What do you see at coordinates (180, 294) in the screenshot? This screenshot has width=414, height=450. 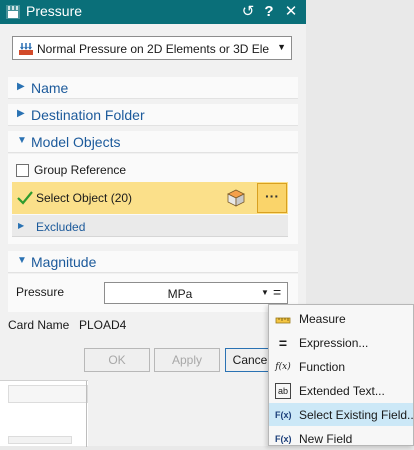 I see `pressure-unit: MPa` at bounding box center [180, 294].